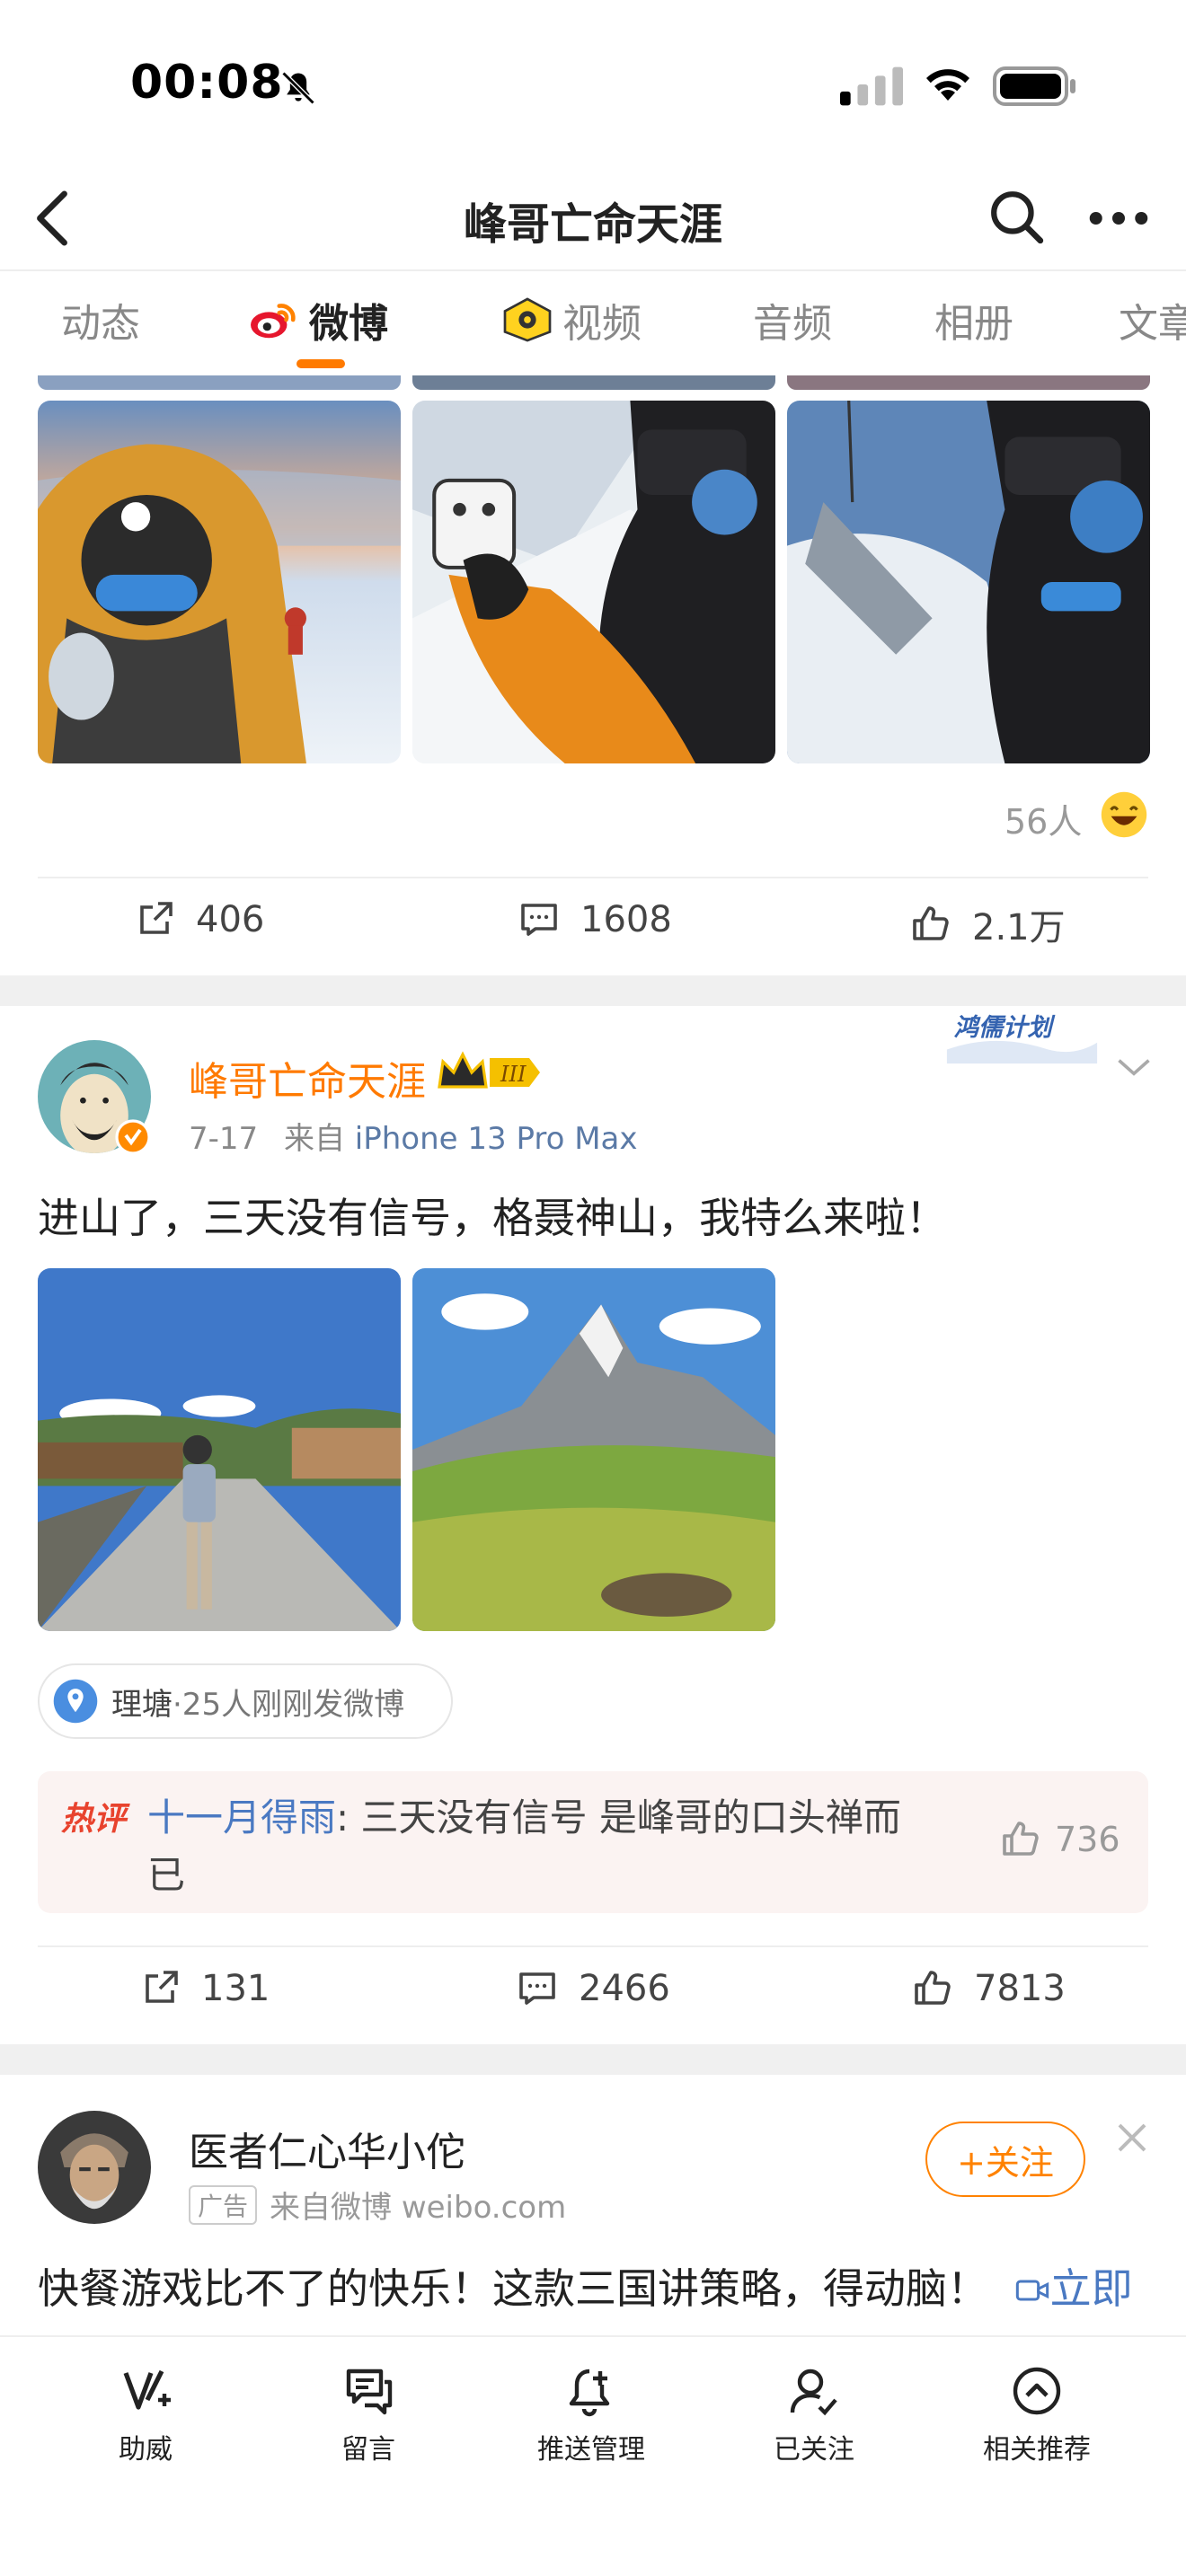  Describe the element at coordinates (94, 1819) in the screenshot. I see `hot-comment-badge: 热评` at that location.